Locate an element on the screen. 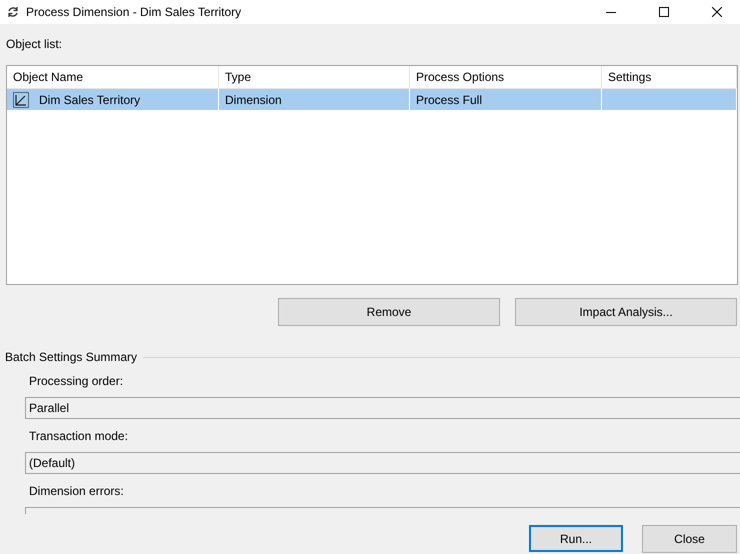 The image size is (740, 554). input-field: Parallel is located at coordinates (382, 408).